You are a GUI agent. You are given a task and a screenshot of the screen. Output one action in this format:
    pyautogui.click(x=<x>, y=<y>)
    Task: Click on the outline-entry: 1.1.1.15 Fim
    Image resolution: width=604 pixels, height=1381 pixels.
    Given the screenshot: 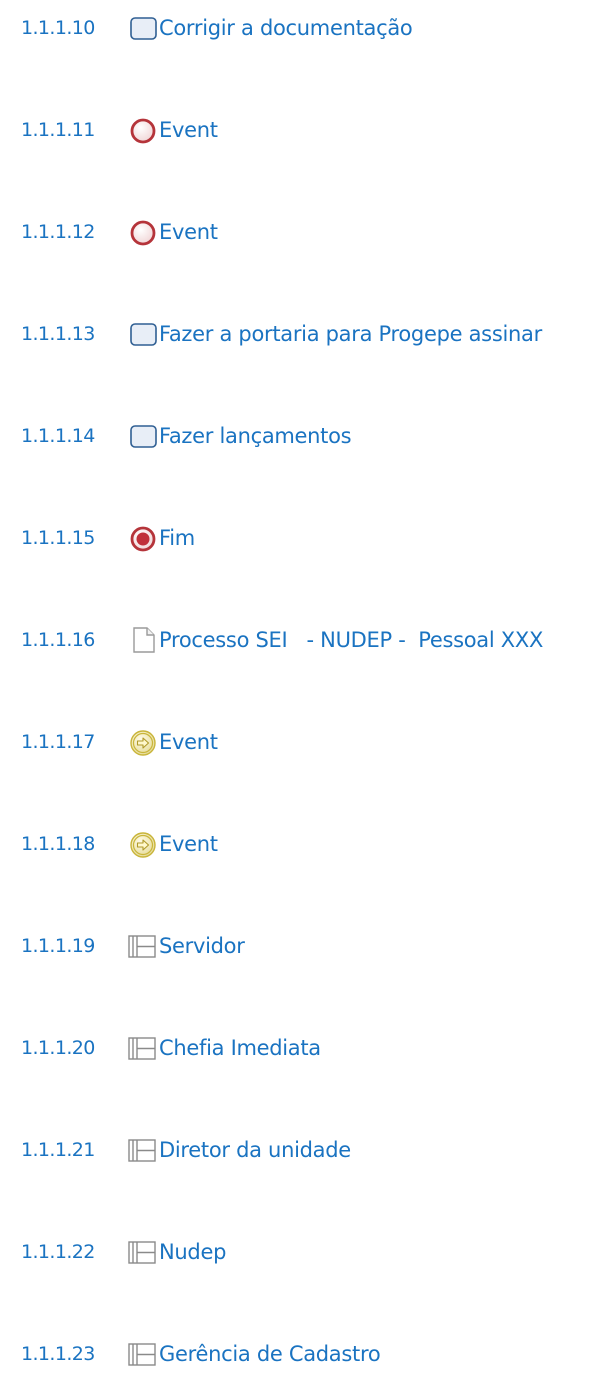 What is the action you would take?
    pyautogui.click(x=302, y=538)
    